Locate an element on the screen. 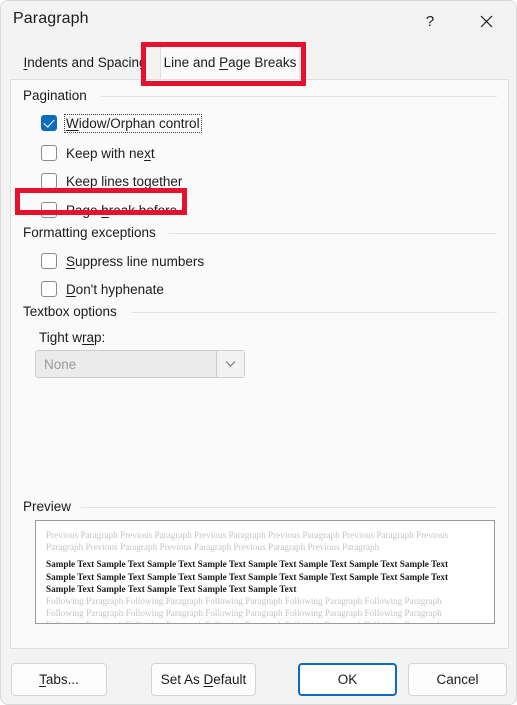 The height and width of the screenshot is (705, 517). group-rule-textbox-options is located at coordinates (314, 312).